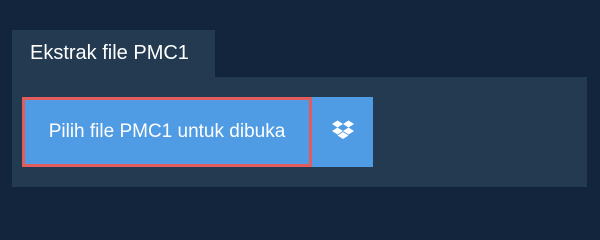 The width and height of the screenshot is (600, 240). I want to click on dropbox-icon, so click(342, 132).